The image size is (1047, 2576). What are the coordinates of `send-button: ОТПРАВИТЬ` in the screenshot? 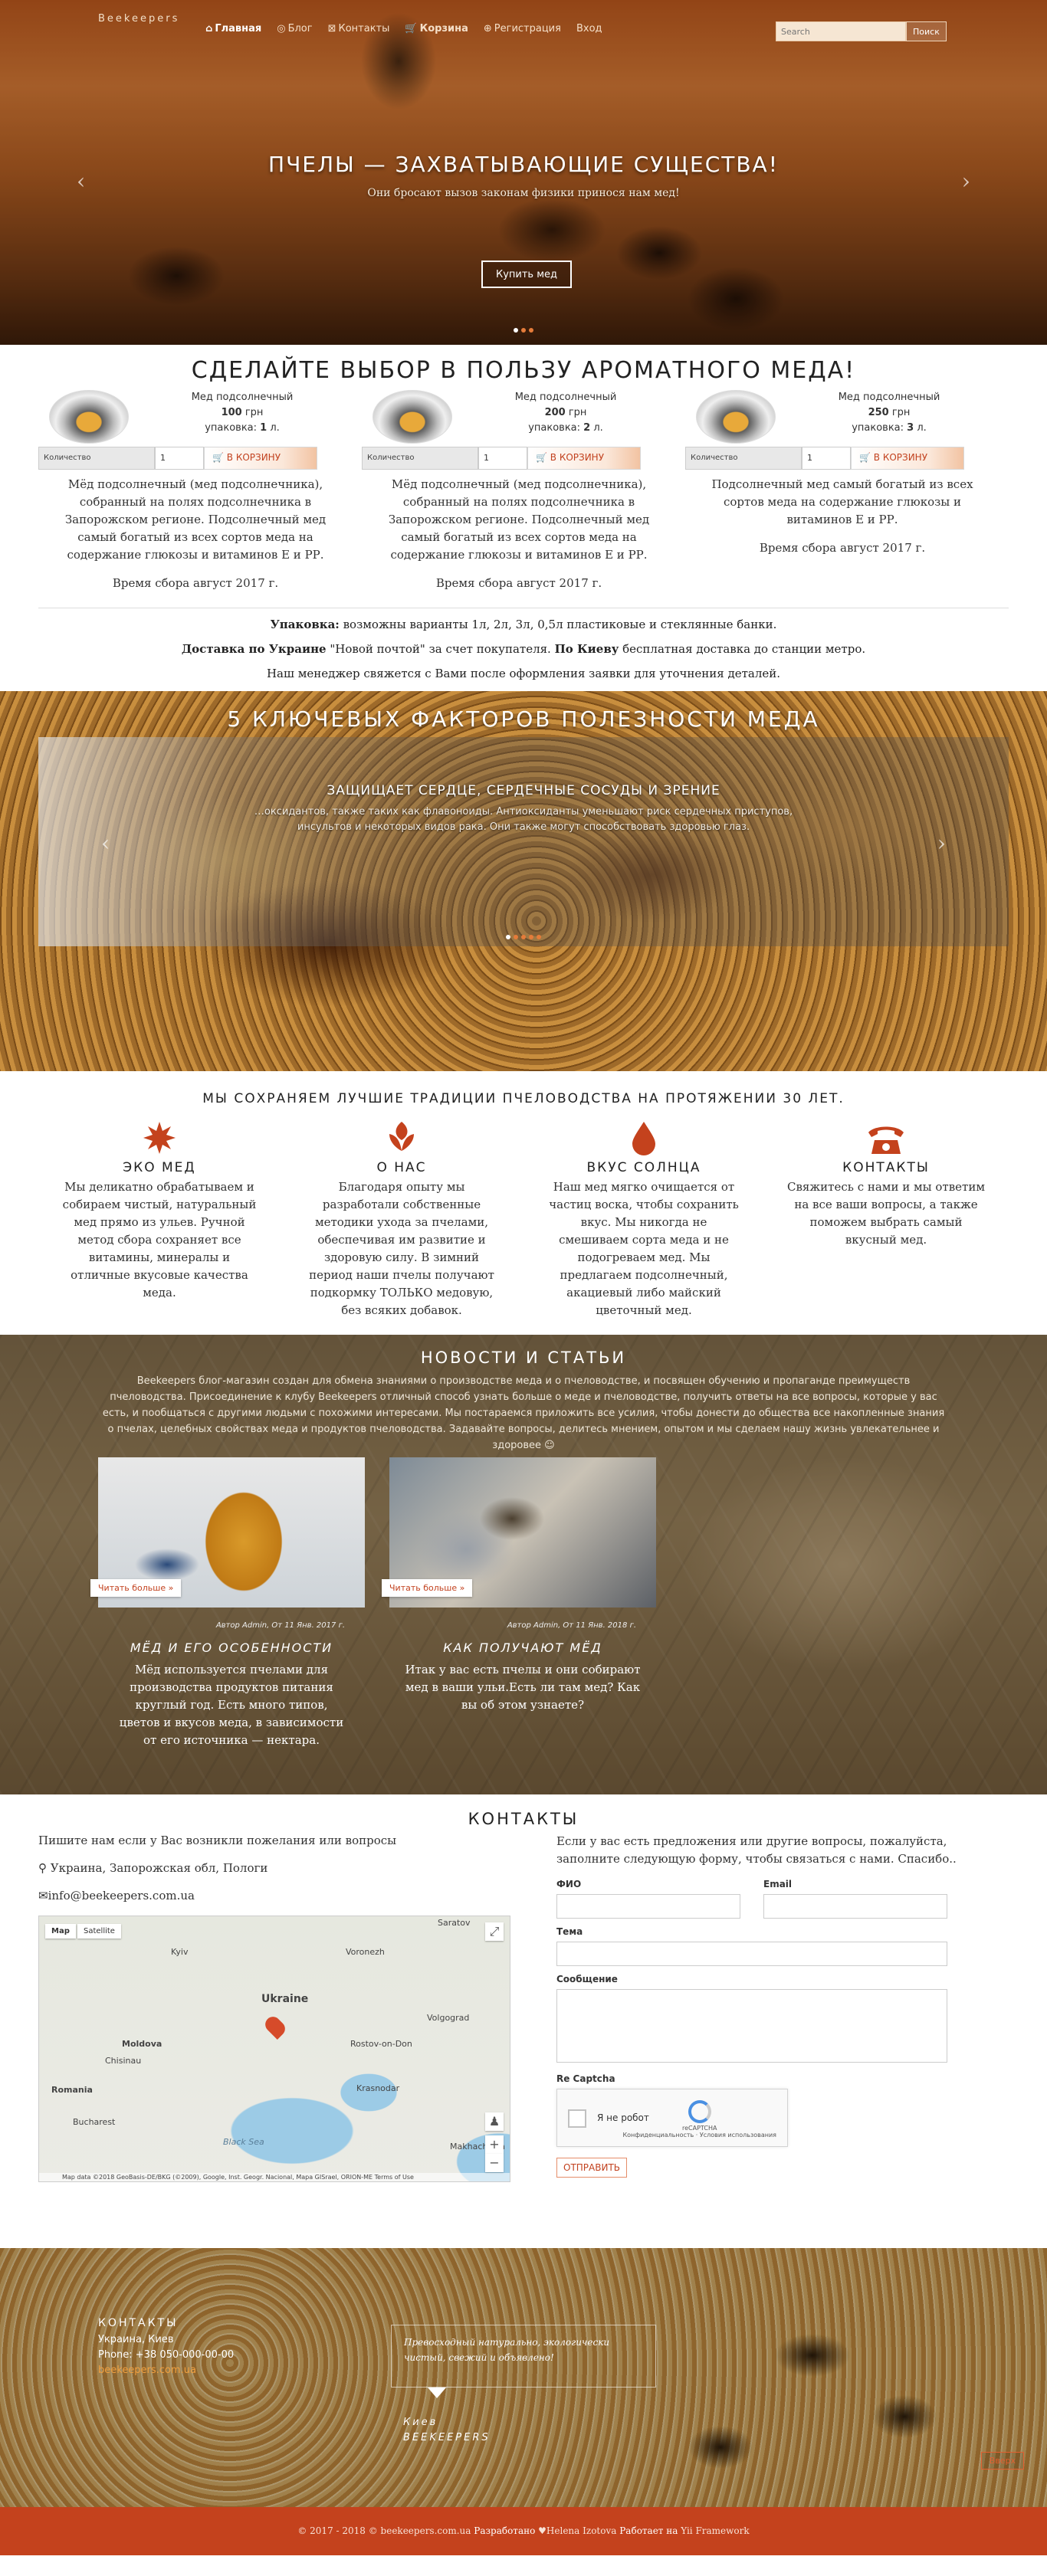 It's located at (592, 2168).